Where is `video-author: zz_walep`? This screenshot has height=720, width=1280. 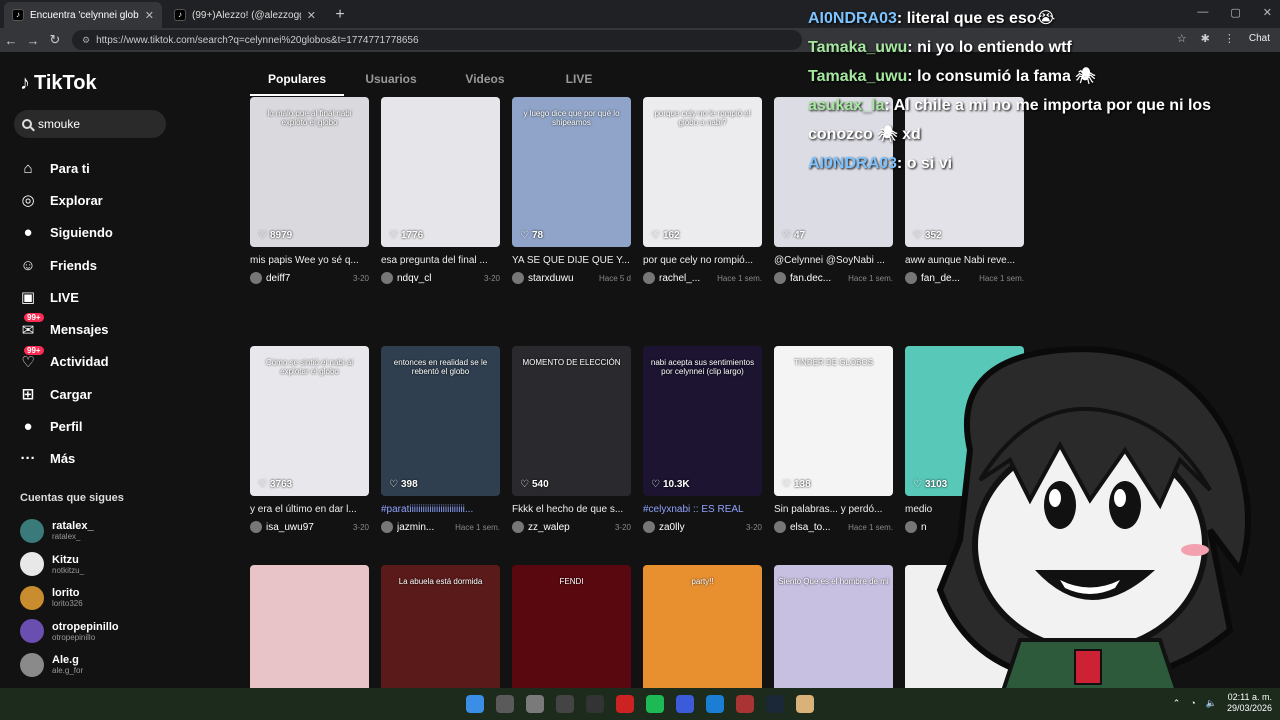
video-author: zz_walep is located at coordinates (549, 527).